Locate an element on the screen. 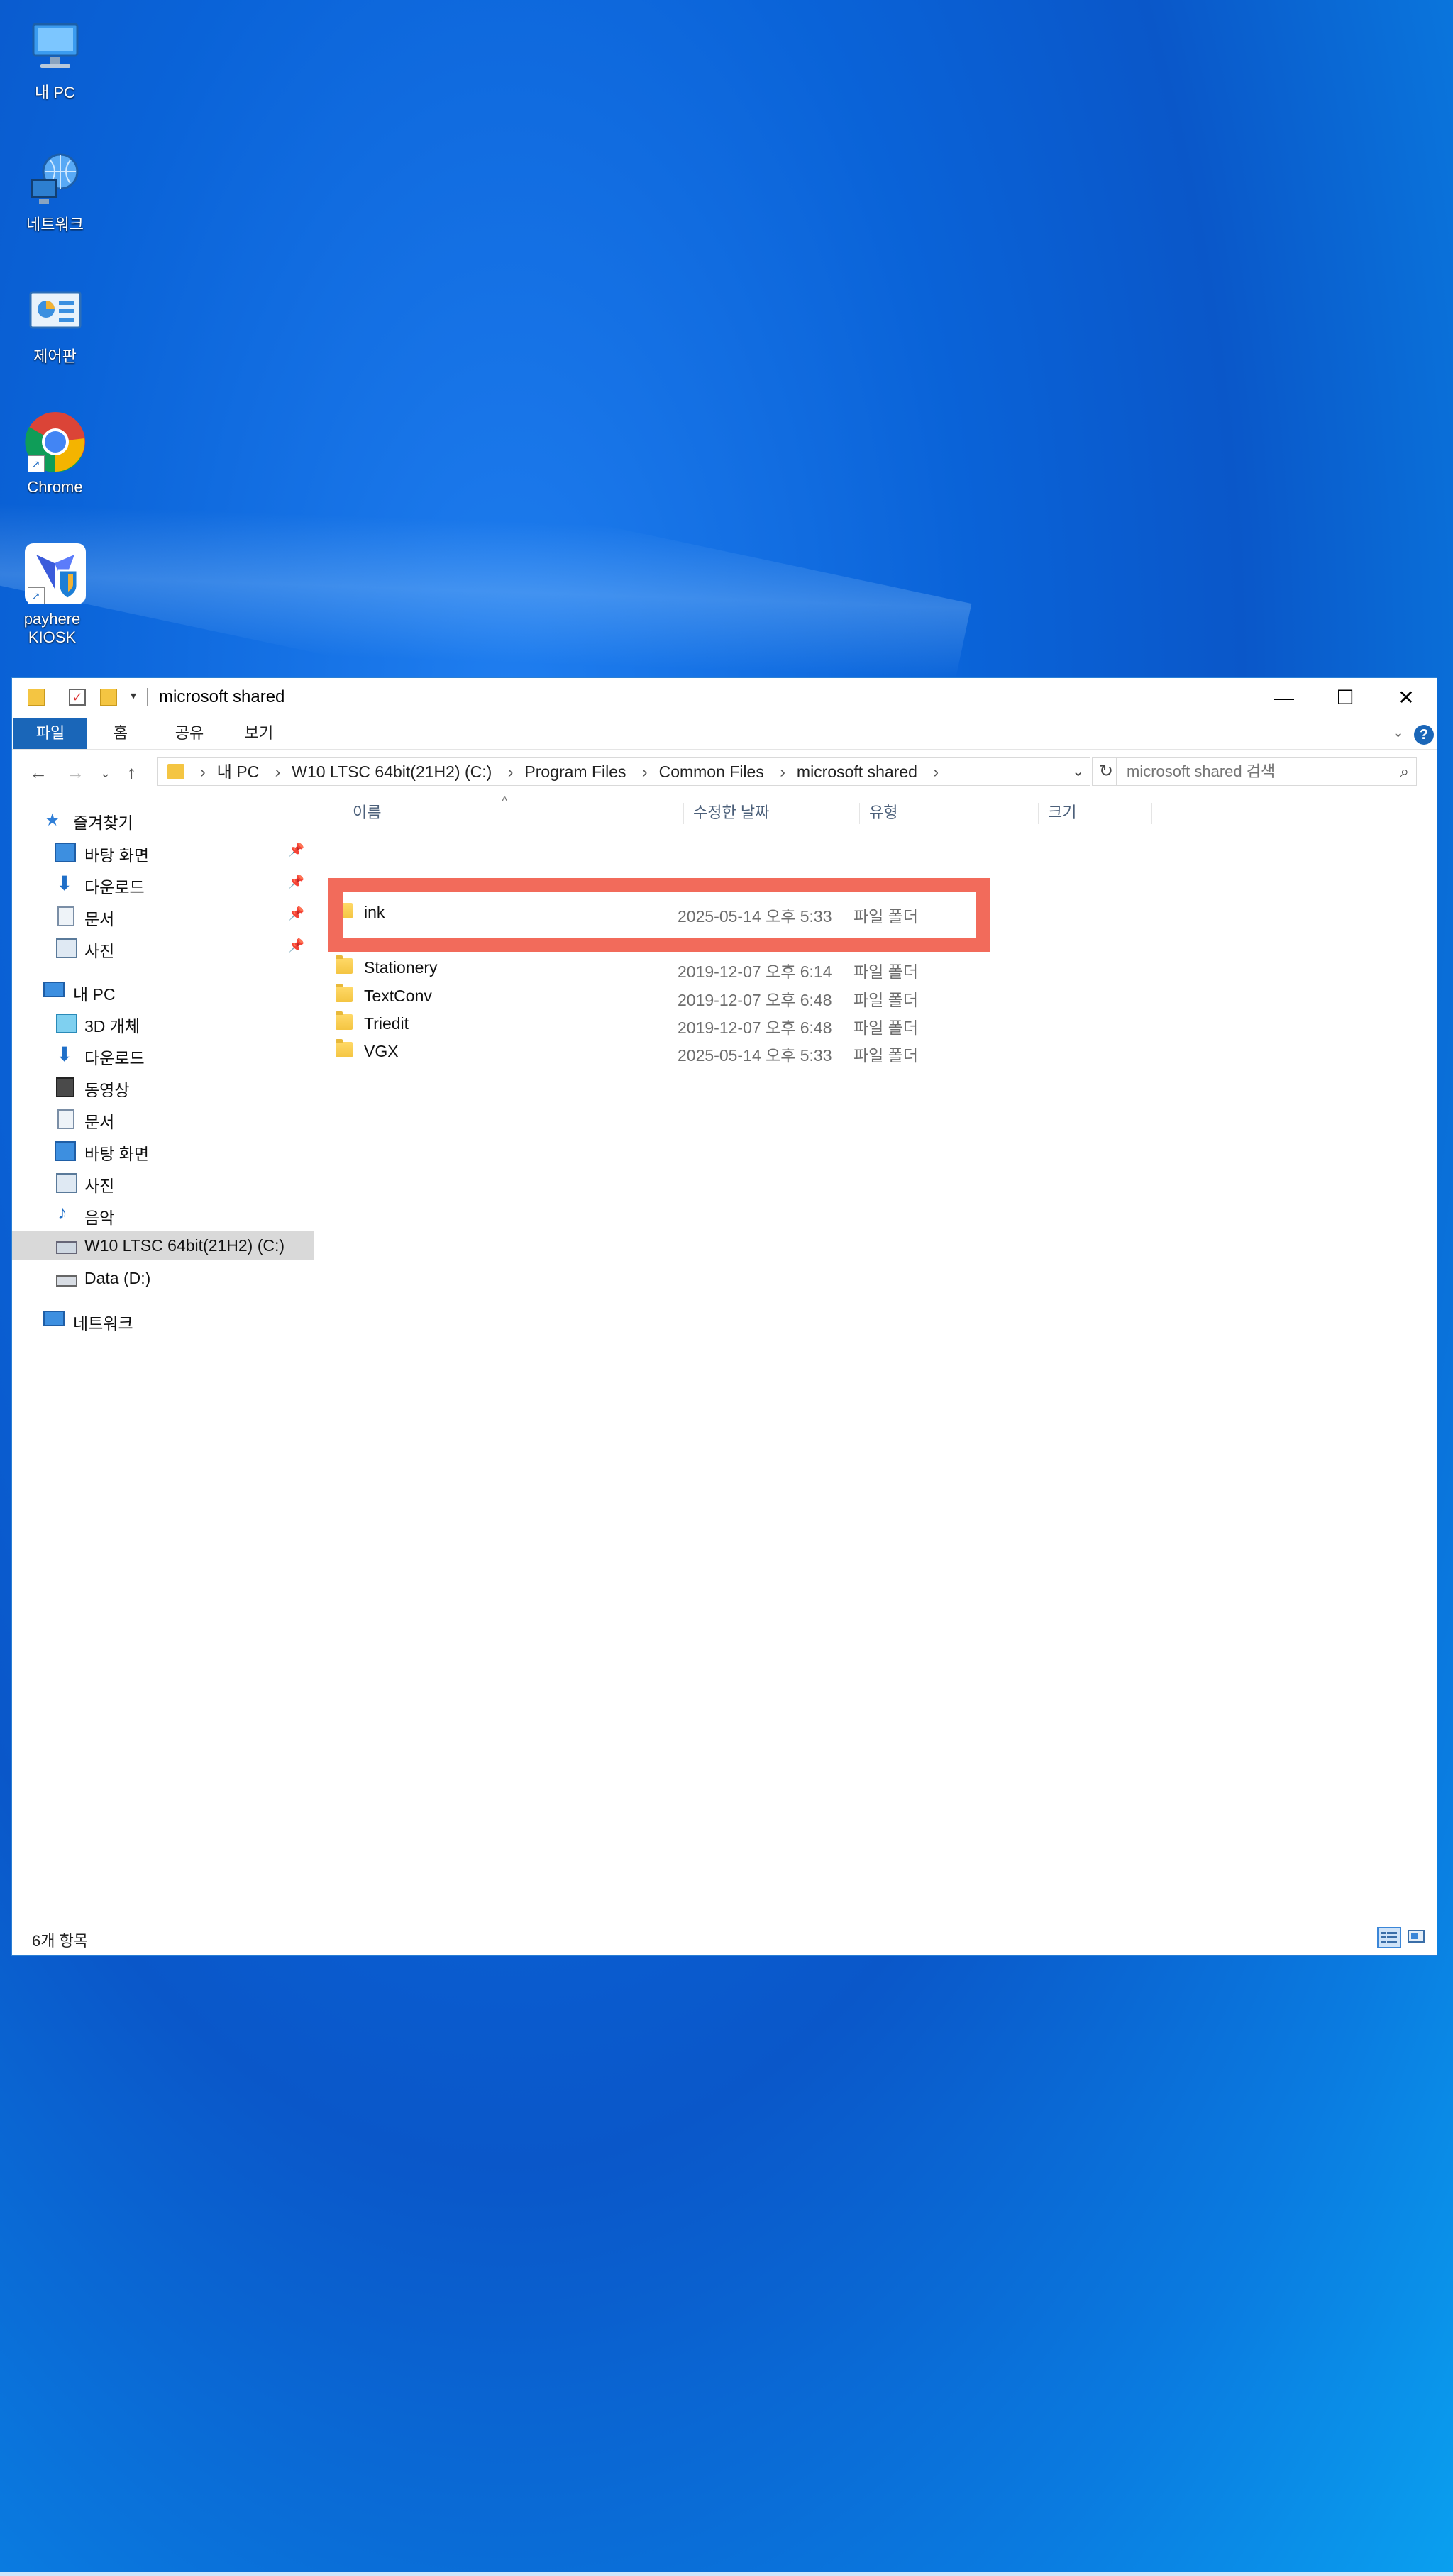 The height and width of the screenshot is (2576, 1453). sidebar-item-my-pc: 내 PC is located at coordinates (163, 990).